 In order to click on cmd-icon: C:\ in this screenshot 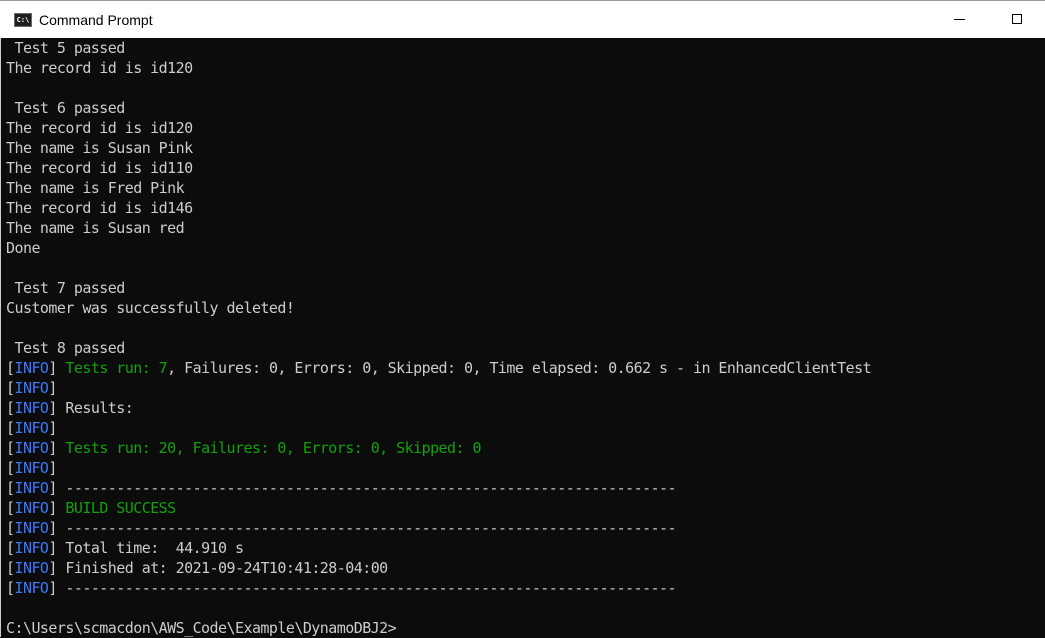, I will do `click(23, 20)`.